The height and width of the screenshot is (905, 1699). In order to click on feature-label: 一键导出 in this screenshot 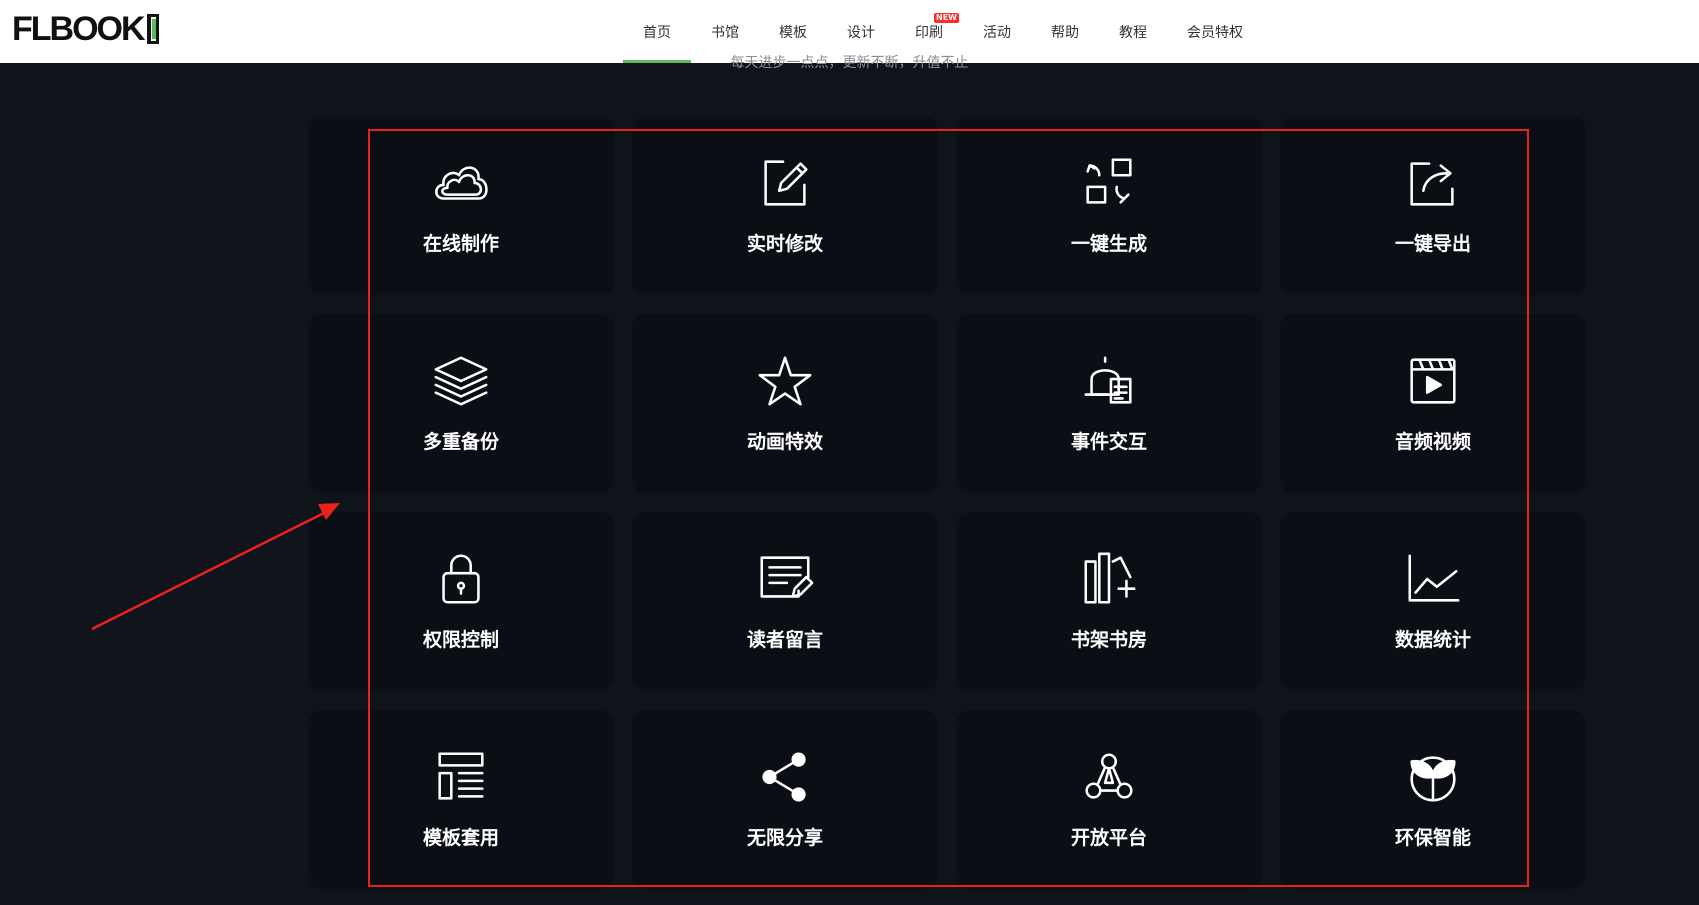, I will do `click(1432, 244)`.